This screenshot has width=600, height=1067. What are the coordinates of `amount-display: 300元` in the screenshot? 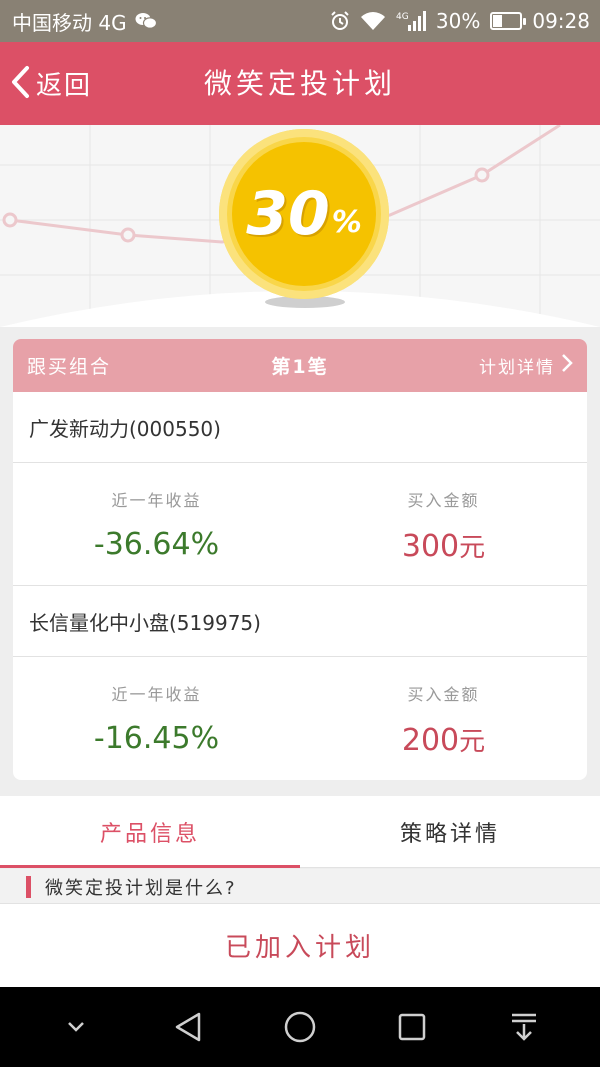 It's located at (443, 545).